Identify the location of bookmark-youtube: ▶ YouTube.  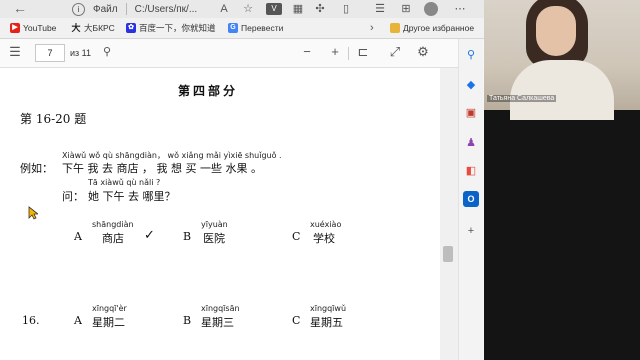
(33, 28).